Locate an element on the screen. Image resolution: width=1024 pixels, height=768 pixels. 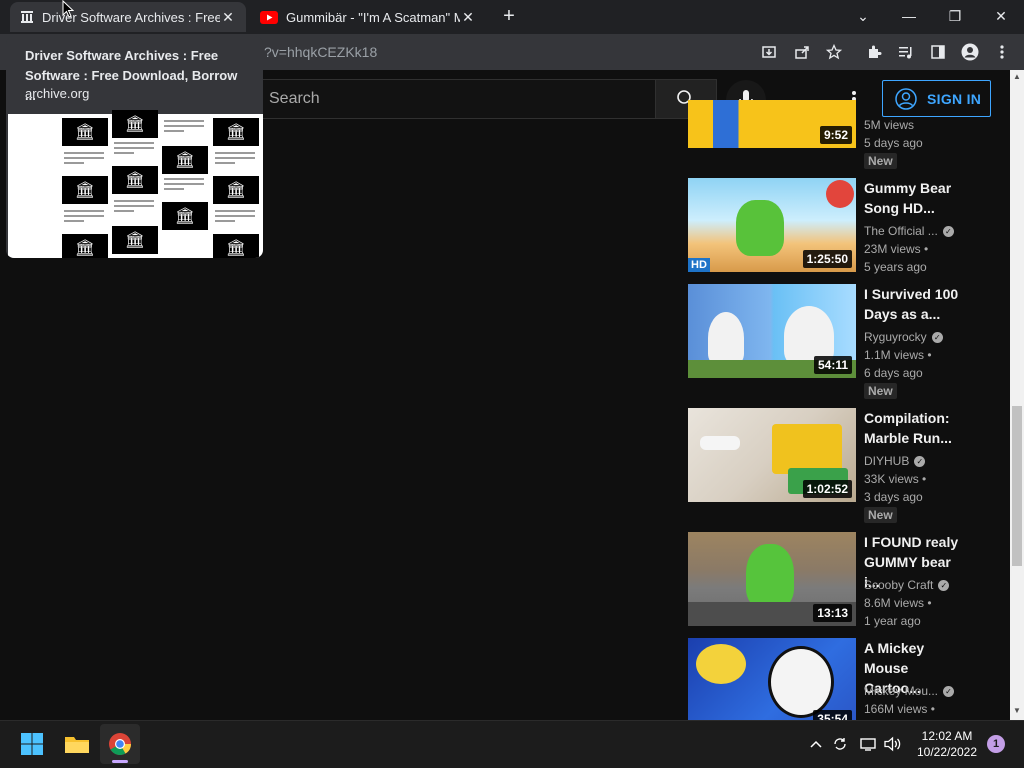
video-views: 8.6M views • is located at coordinates (898, 603).